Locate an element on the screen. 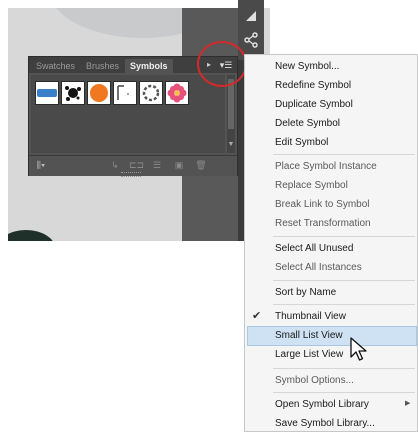 The width and height of the screenshot is (418, 433). menu-item-open-symbol-library: Open Symbol Library is located at coordinates (322, 405).